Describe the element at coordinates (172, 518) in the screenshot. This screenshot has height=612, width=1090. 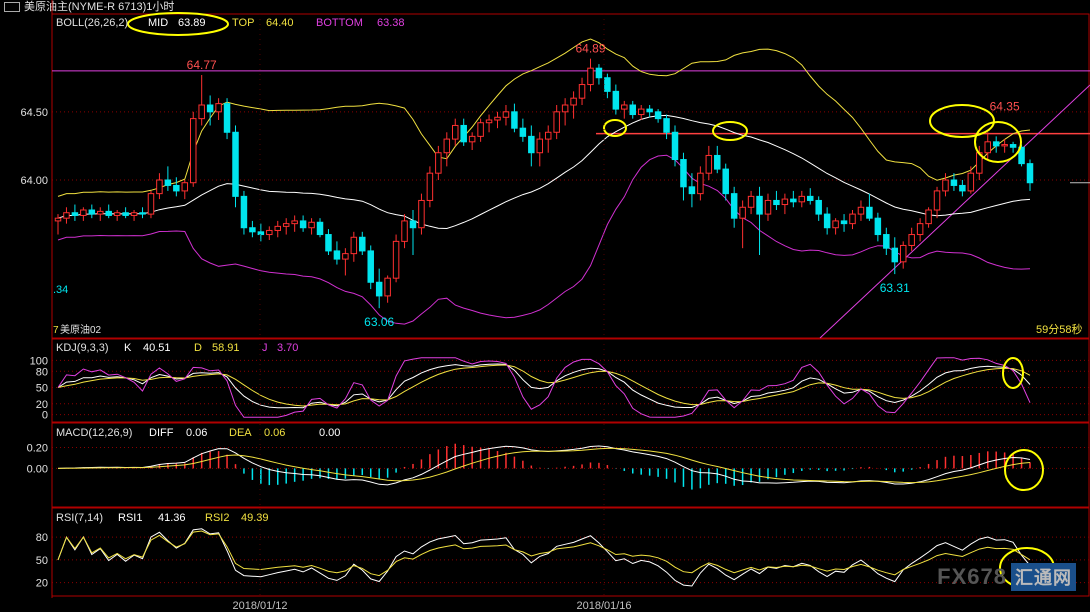
I see `rsi1-value: 41.36` at that location.